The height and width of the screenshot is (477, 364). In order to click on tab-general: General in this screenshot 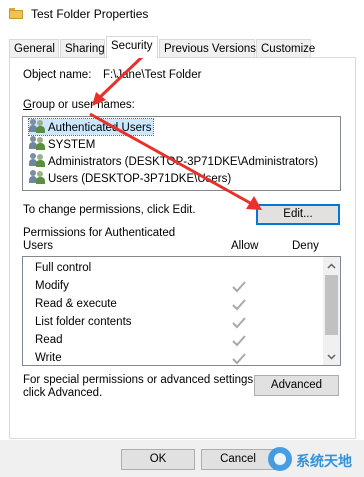, I will do `click(34, 48)`.